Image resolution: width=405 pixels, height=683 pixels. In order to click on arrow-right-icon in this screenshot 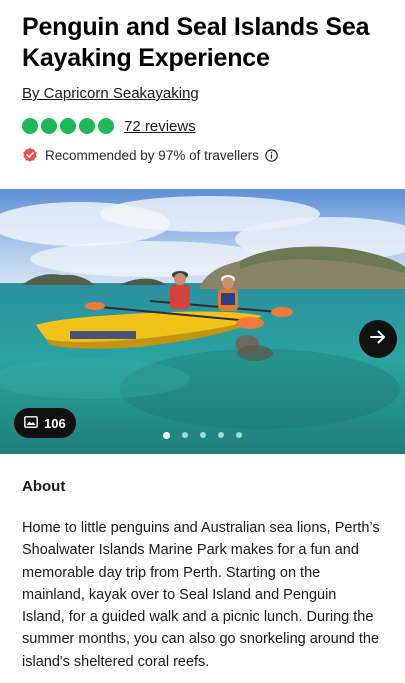, I will do `click(378, 339)`.